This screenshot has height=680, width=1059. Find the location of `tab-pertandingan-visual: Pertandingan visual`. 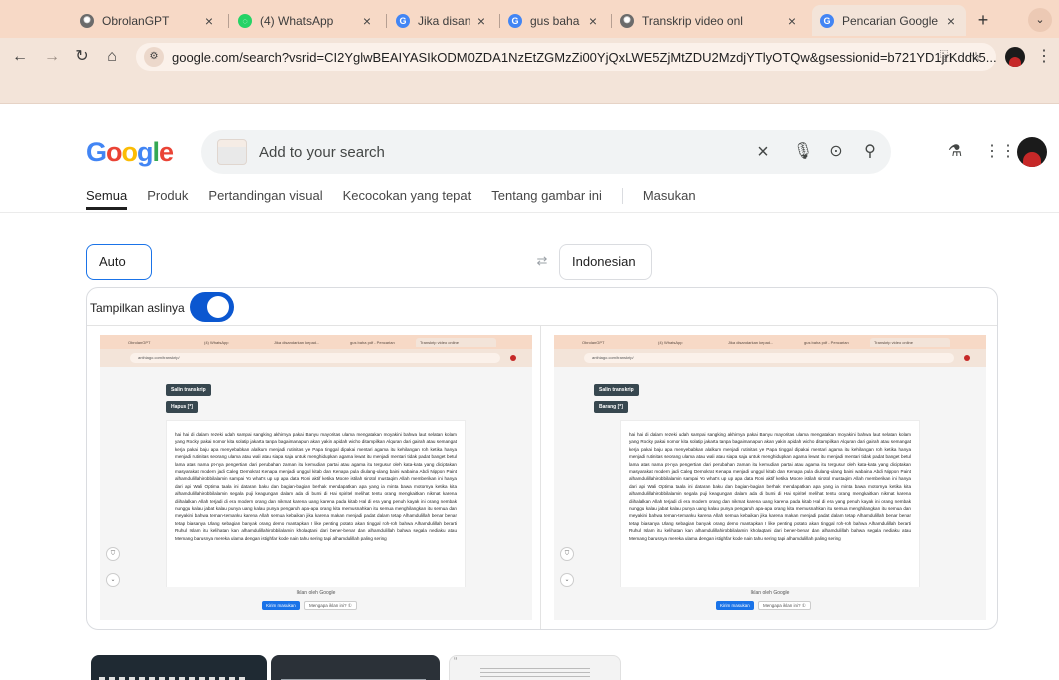

tab-pertandingan-visual: Pertandingan visual is located at coordinates (265, 198).